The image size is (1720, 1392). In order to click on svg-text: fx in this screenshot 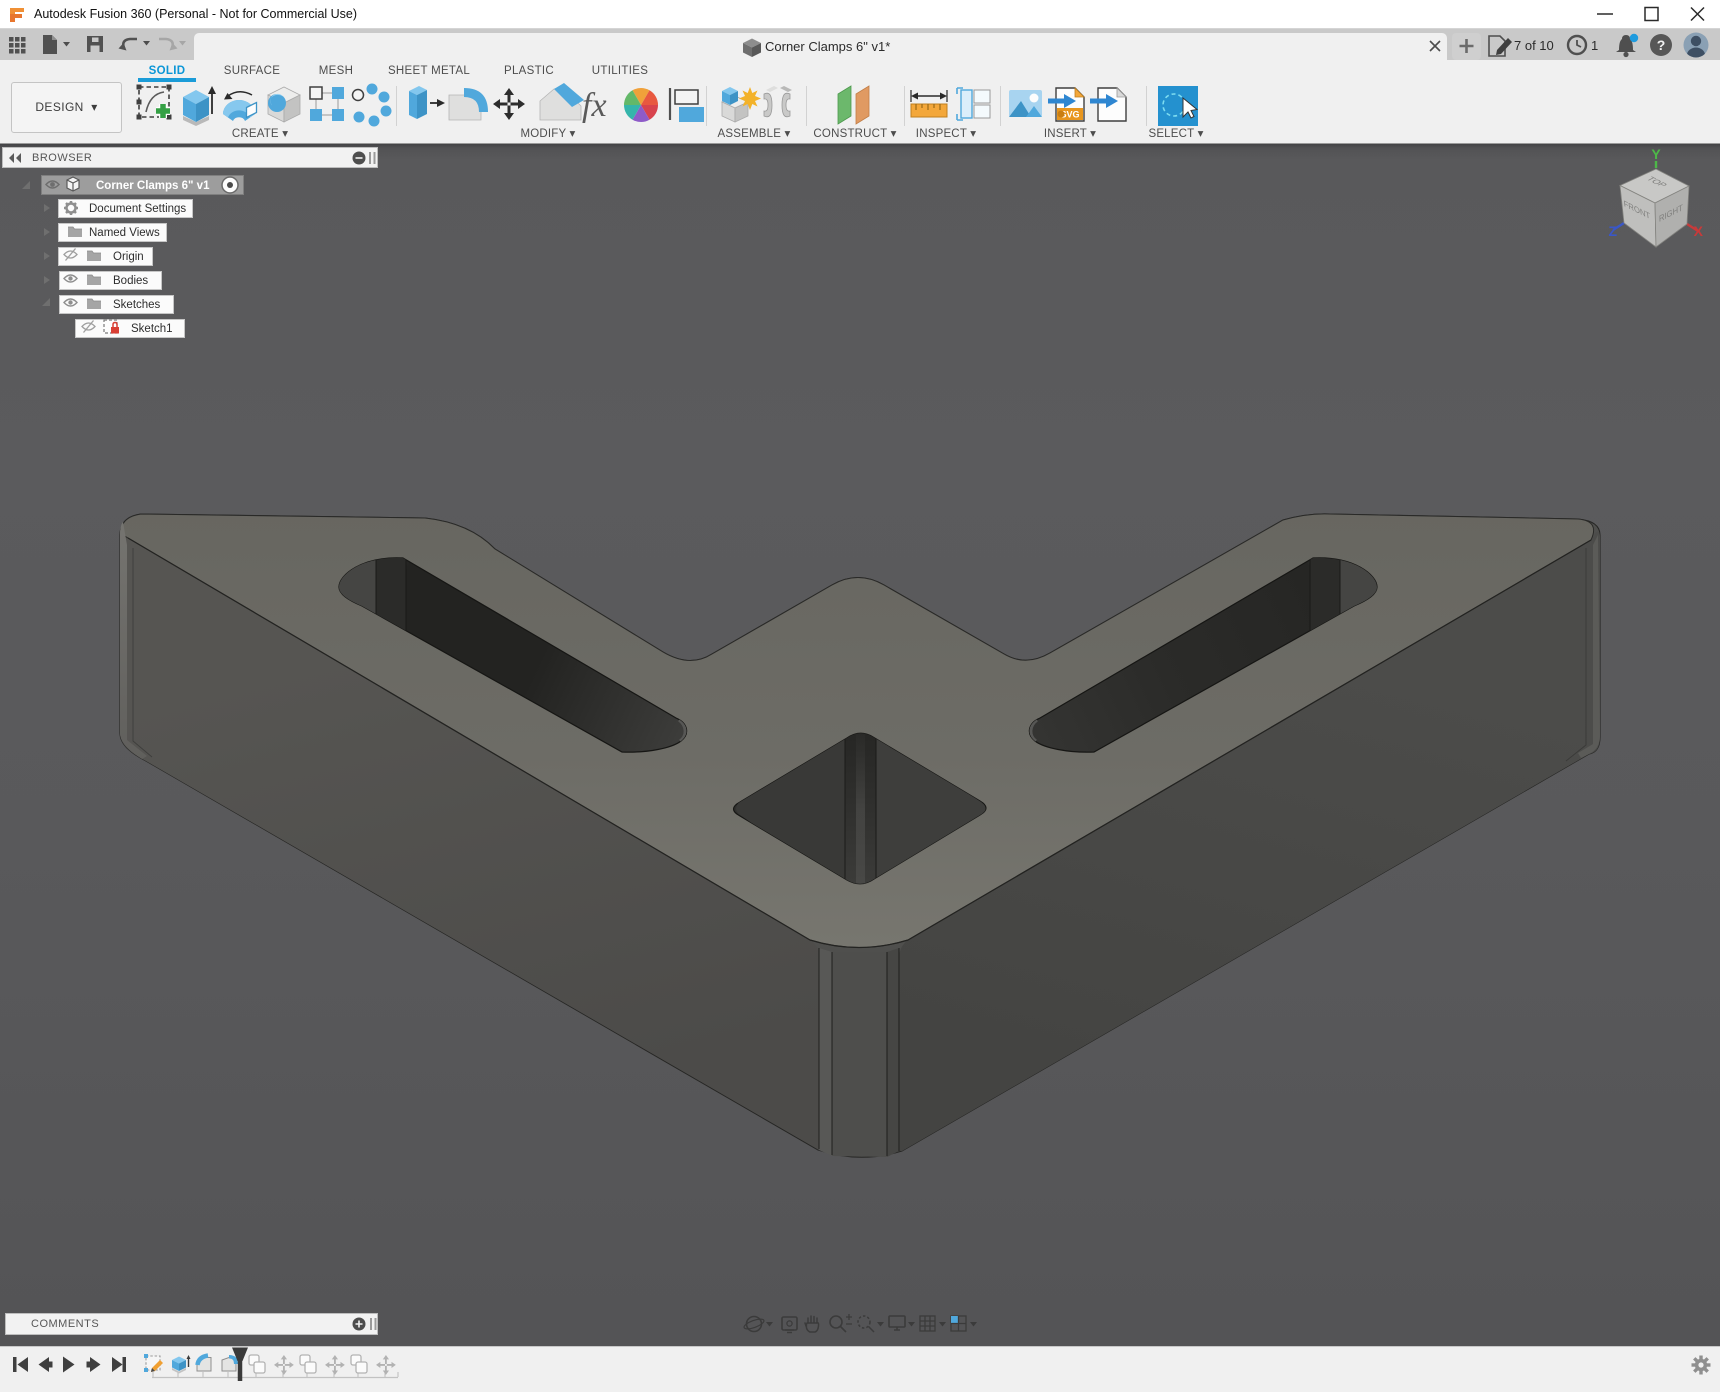, I will do `click(594, 105)`.